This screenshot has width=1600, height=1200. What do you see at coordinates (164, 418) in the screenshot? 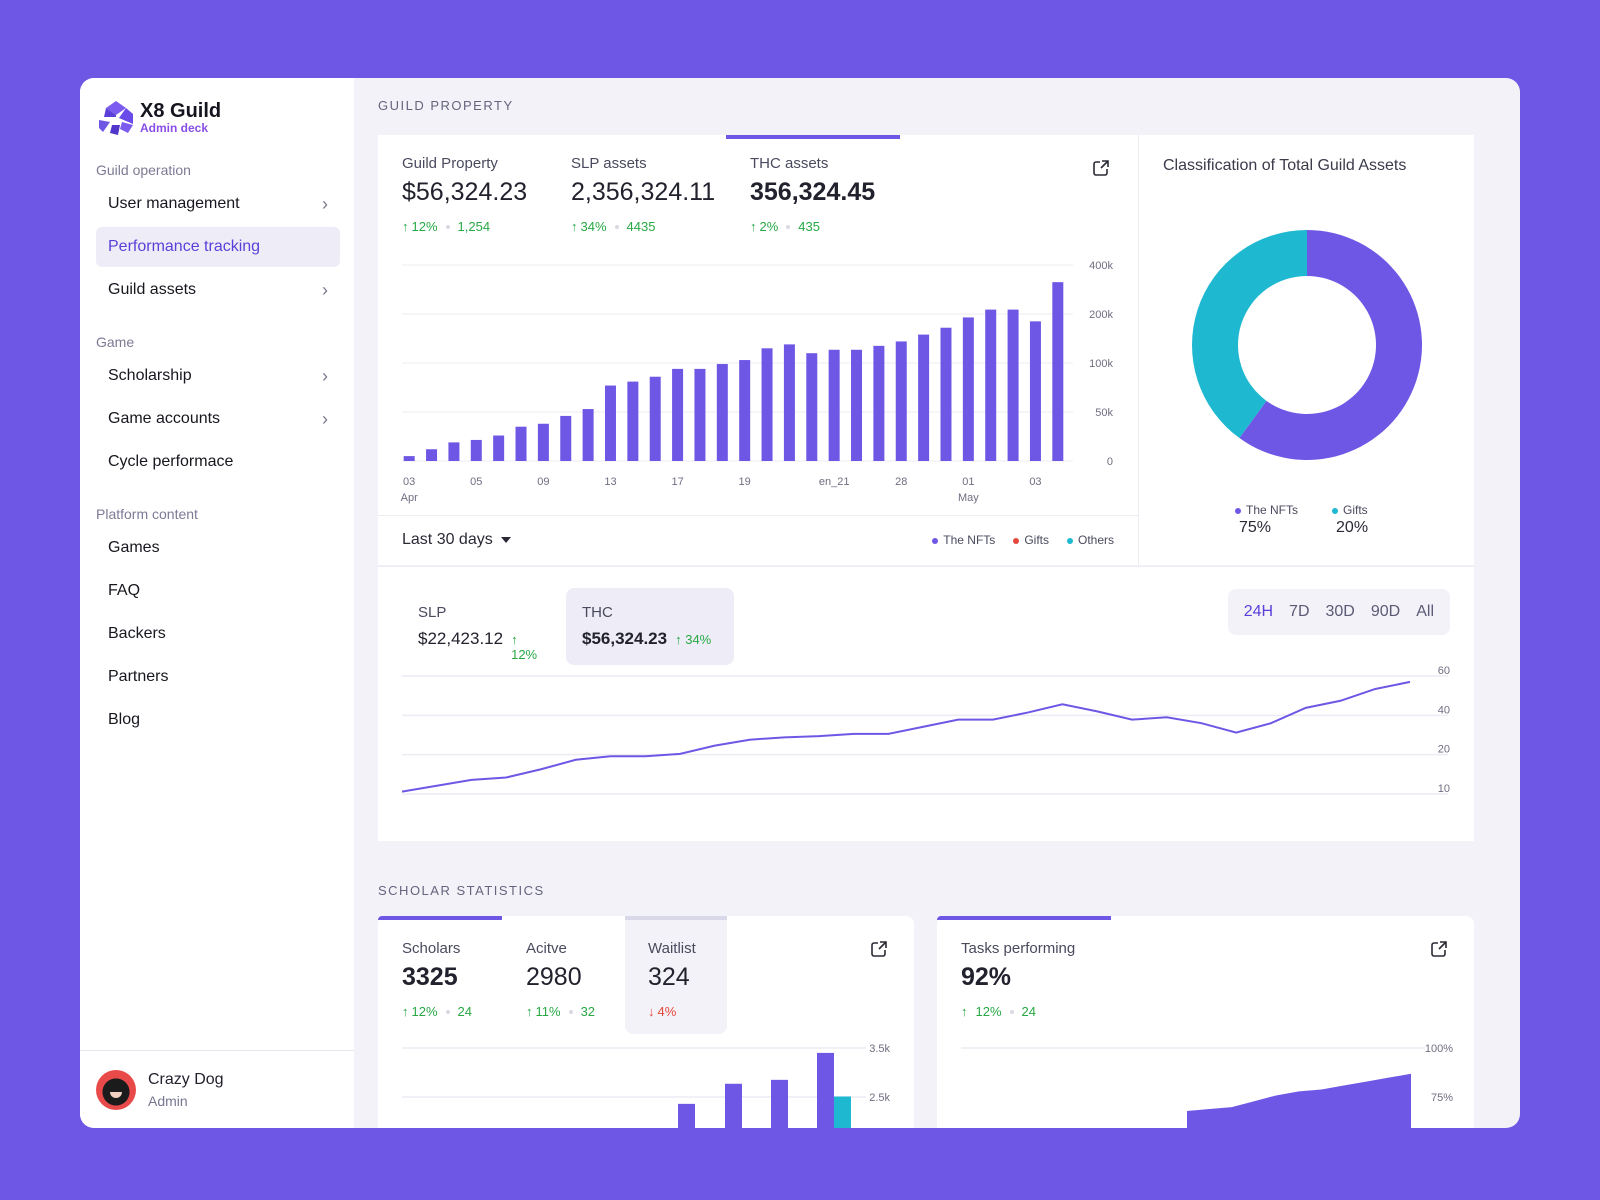
I see `sidebar-item-label: Game accounts` at bounding box center [164, 418].